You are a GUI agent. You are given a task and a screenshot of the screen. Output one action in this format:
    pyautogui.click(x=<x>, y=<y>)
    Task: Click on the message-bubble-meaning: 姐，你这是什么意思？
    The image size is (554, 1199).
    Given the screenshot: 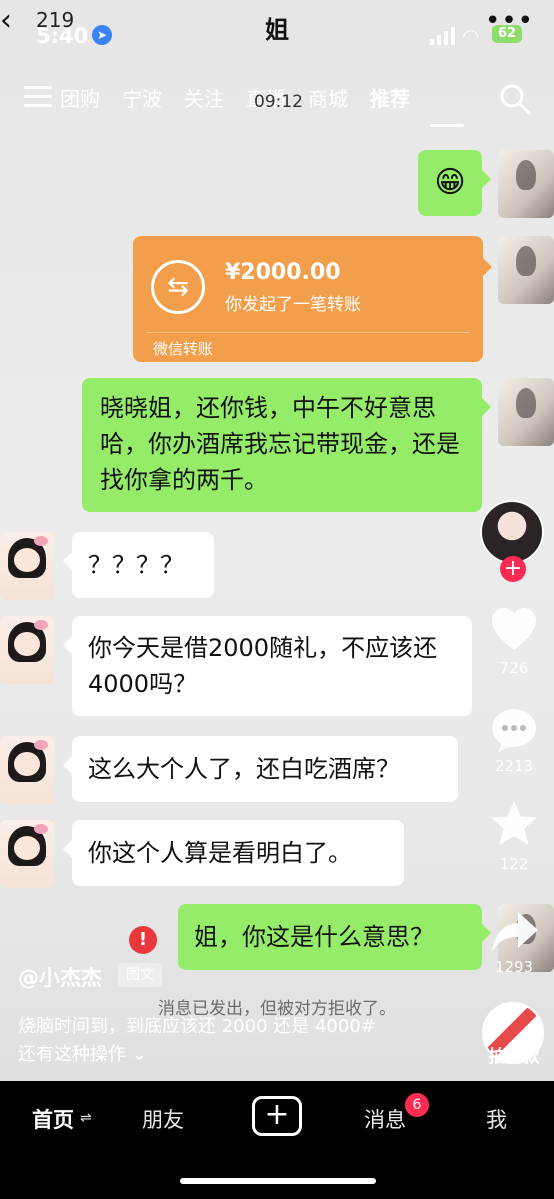 What is the action you would take?
    pyautogui.click(x=334, y=937)
    